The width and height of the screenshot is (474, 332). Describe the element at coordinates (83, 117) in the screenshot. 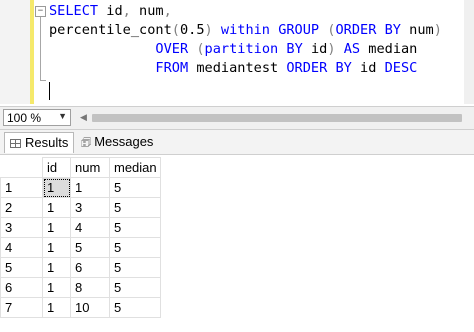

I see `scroll-left-icon: ◀` at that location.